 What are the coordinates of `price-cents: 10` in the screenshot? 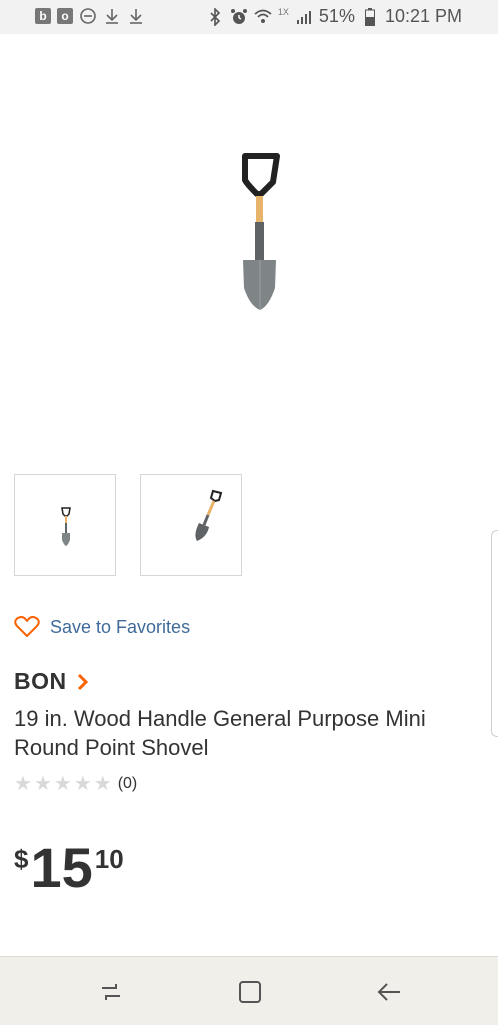 It's located at (109, 859).